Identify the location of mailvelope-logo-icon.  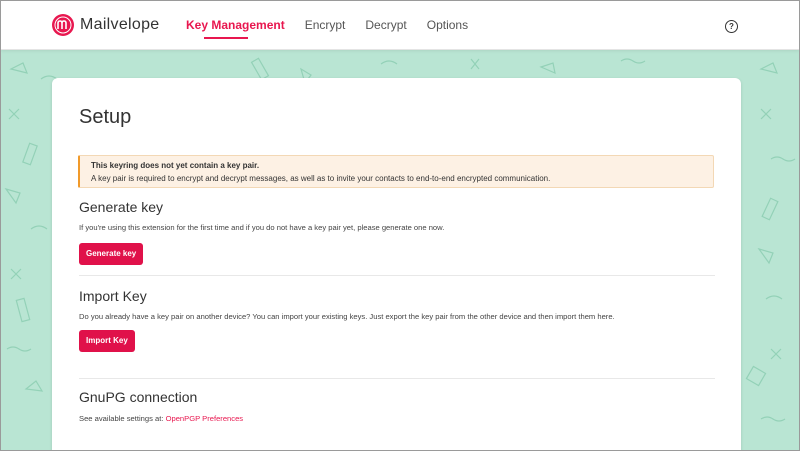
(63, 25).